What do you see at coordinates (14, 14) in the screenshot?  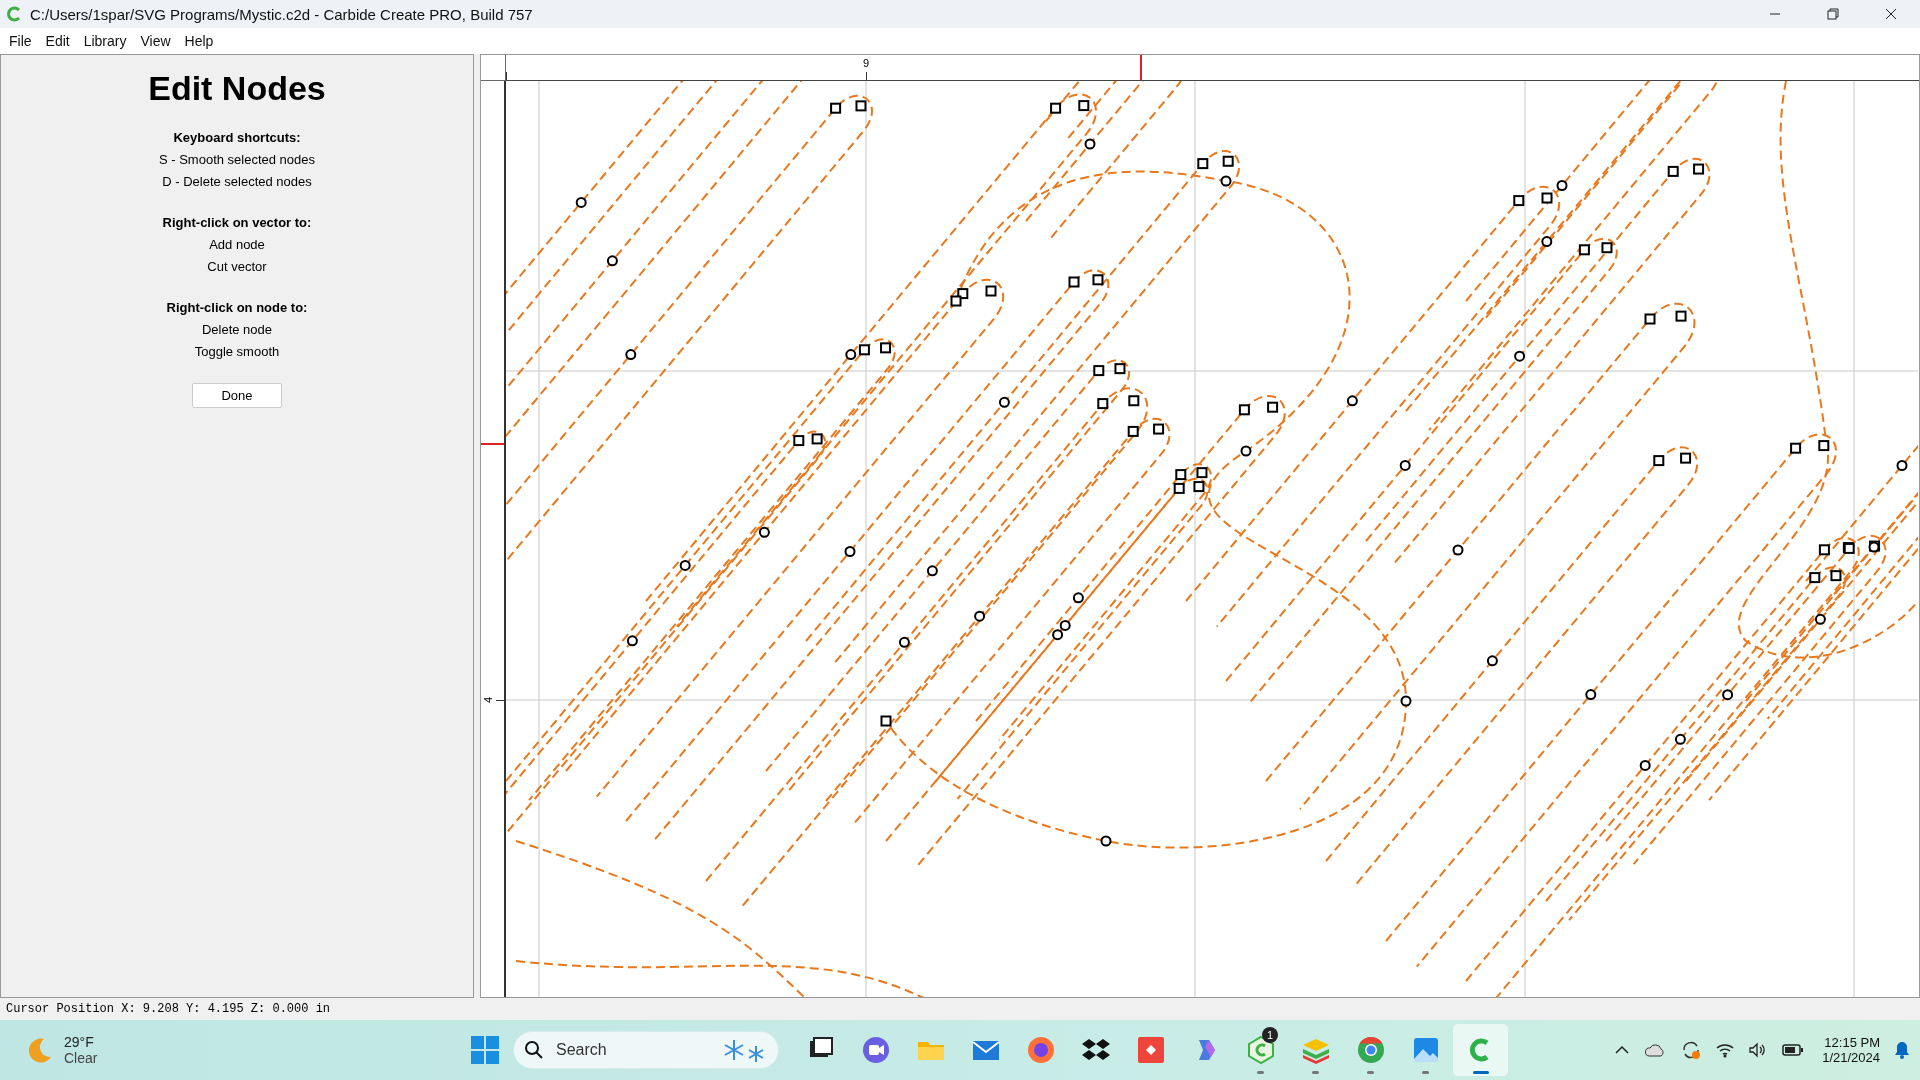 I see `app-logo-icon` at bounding box center [14, 14].